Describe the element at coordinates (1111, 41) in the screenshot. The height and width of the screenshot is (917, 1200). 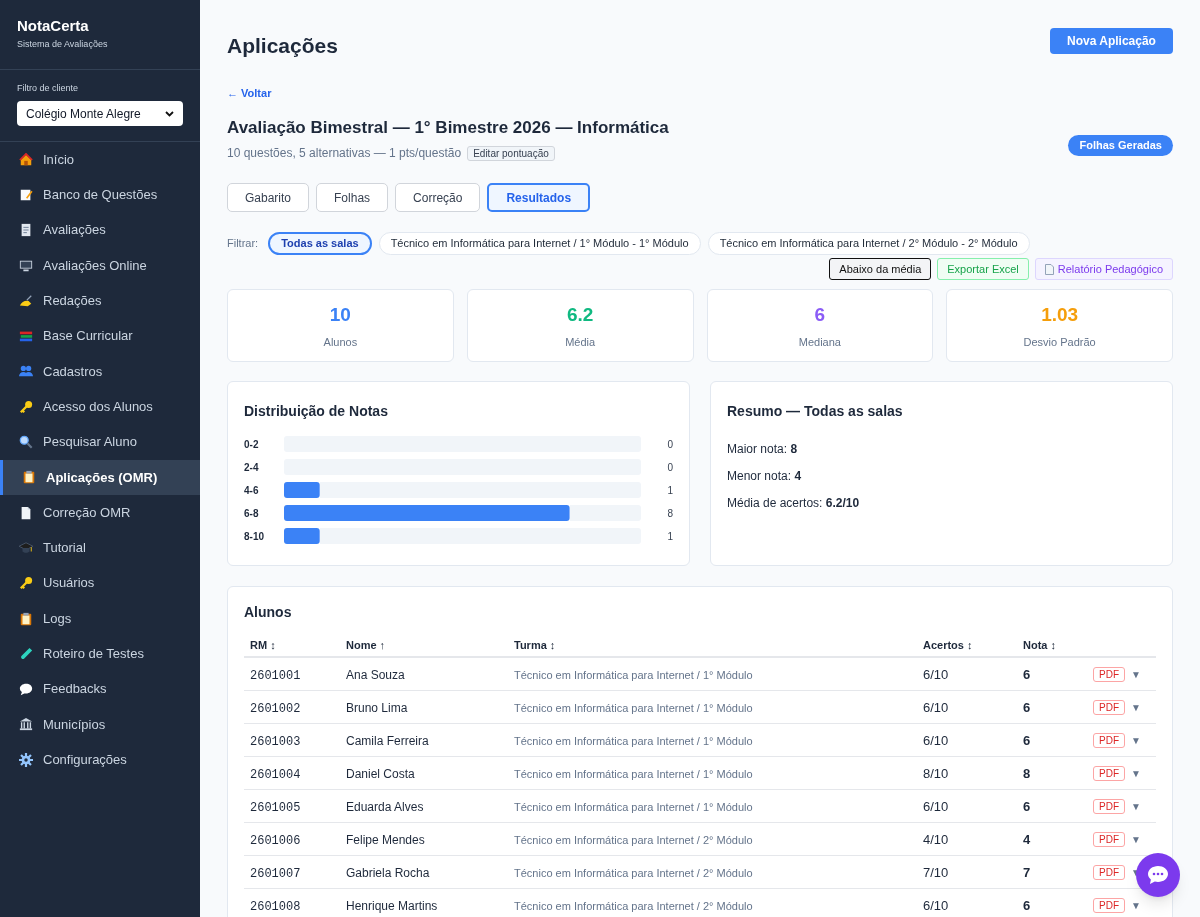
I see `new-application-button: Nova Aplicação` at that location.